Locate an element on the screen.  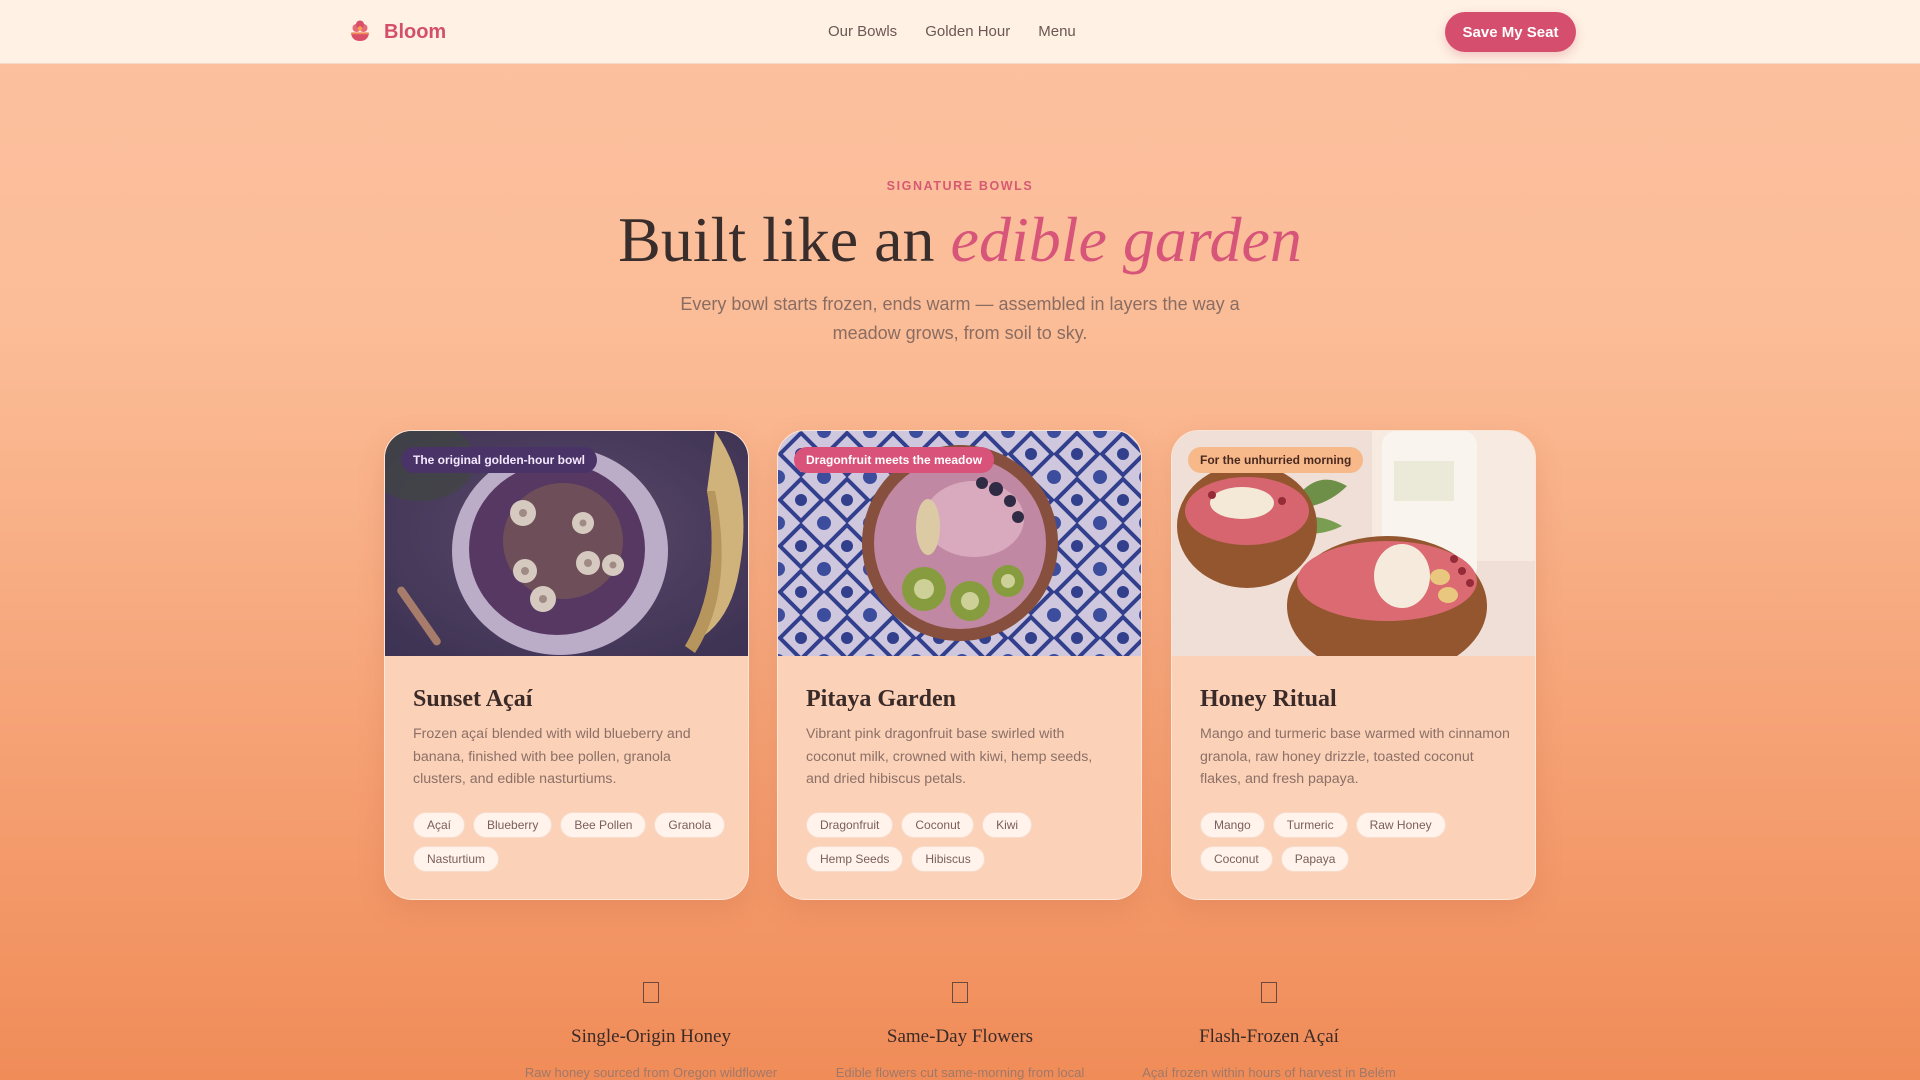
brand-logo: Bloom is located at coordinates (397, 32).